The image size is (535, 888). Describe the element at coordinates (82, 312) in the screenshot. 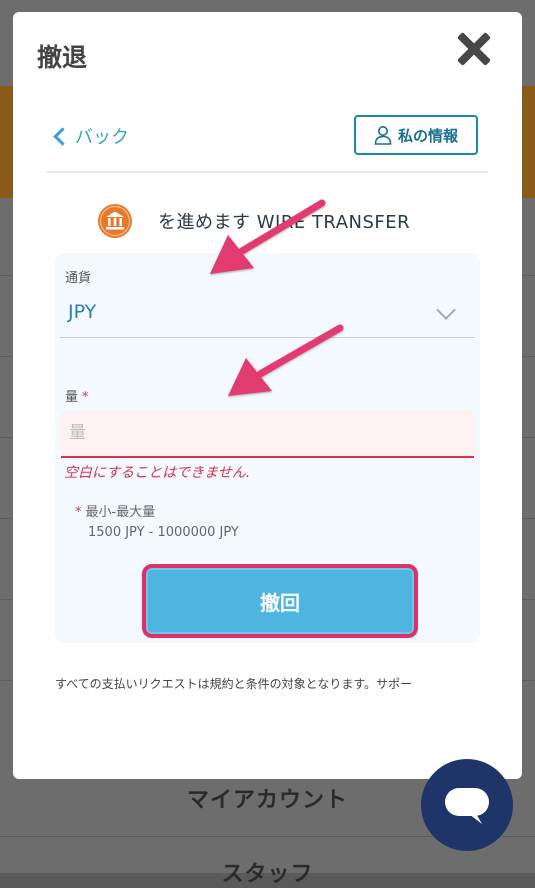

I see `currency-value: JPY` at that location.